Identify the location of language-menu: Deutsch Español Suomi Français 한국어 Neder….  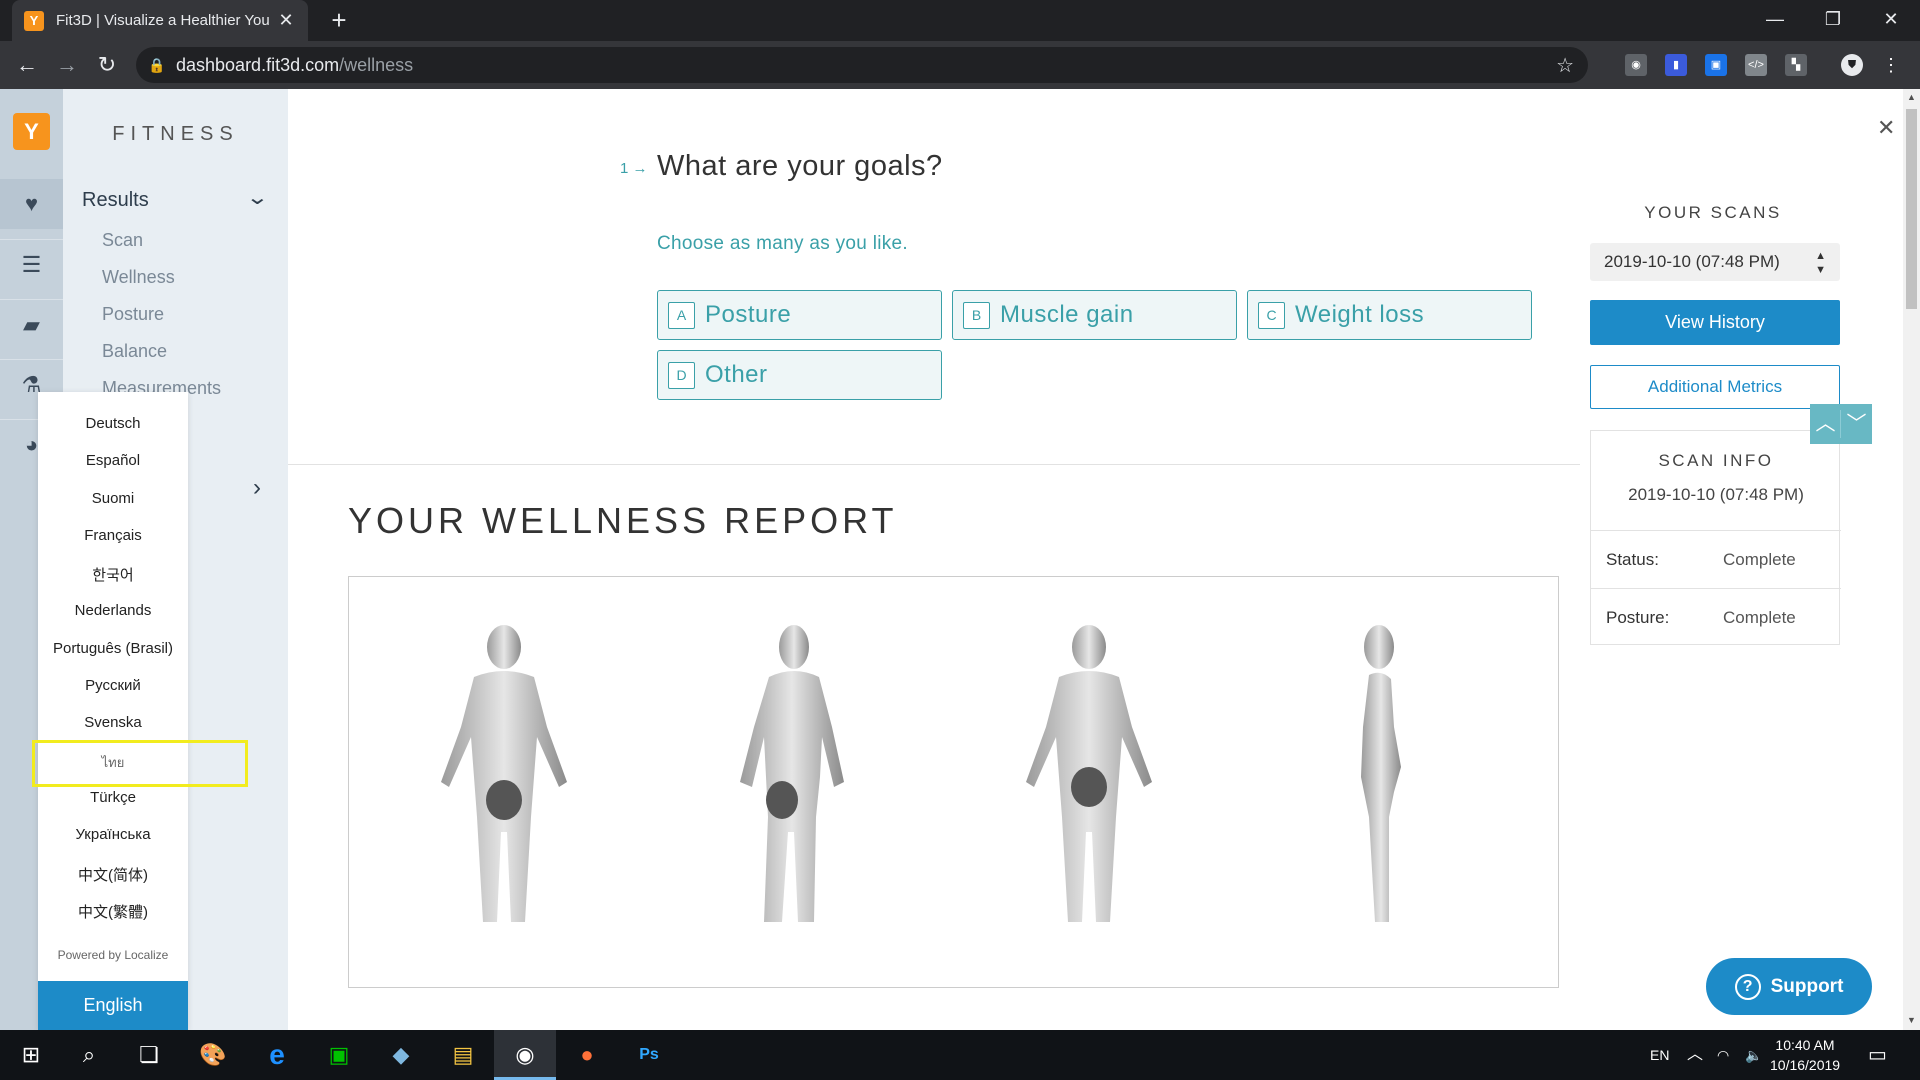
(113, 711).